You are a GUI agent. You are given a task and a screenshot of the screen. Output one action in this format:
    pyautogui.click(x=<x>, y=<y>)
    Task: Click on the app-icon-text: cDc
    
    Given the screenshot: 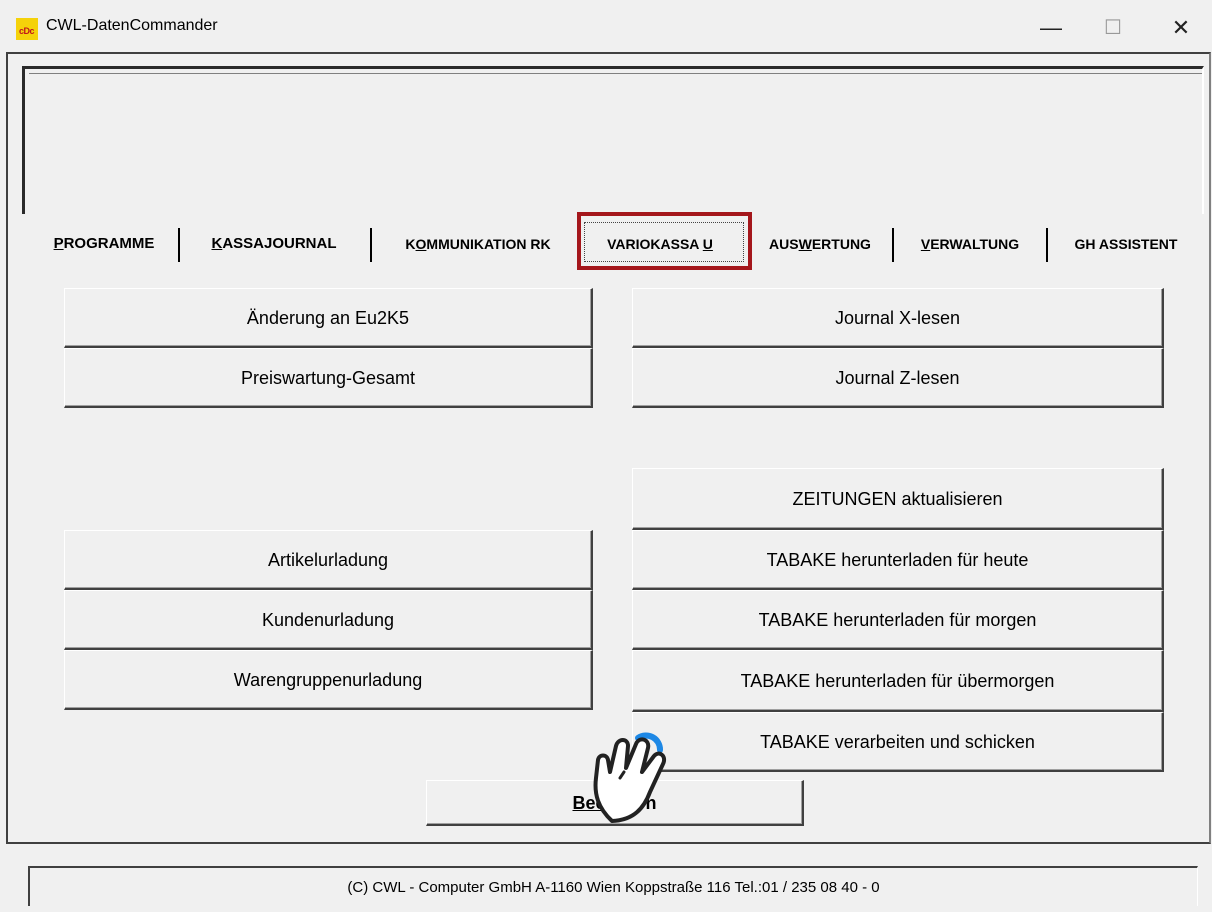 What is the action you would take?
    pyautogui.click(x=27, y=31)
    